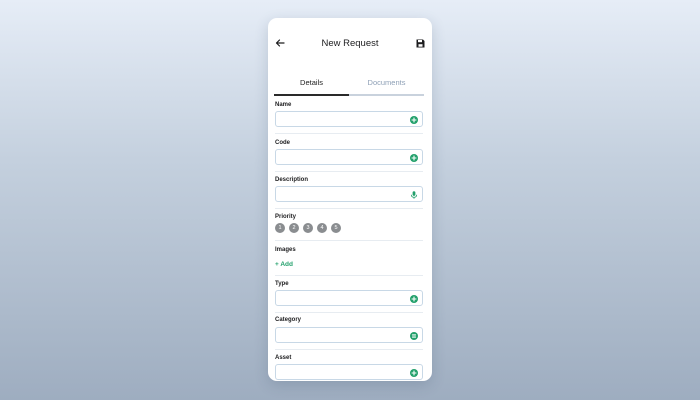  What do you see at coordinates (284, 264) in the screenshot?
I see `add-image-link: + Add` at bounding box center [284, 264].